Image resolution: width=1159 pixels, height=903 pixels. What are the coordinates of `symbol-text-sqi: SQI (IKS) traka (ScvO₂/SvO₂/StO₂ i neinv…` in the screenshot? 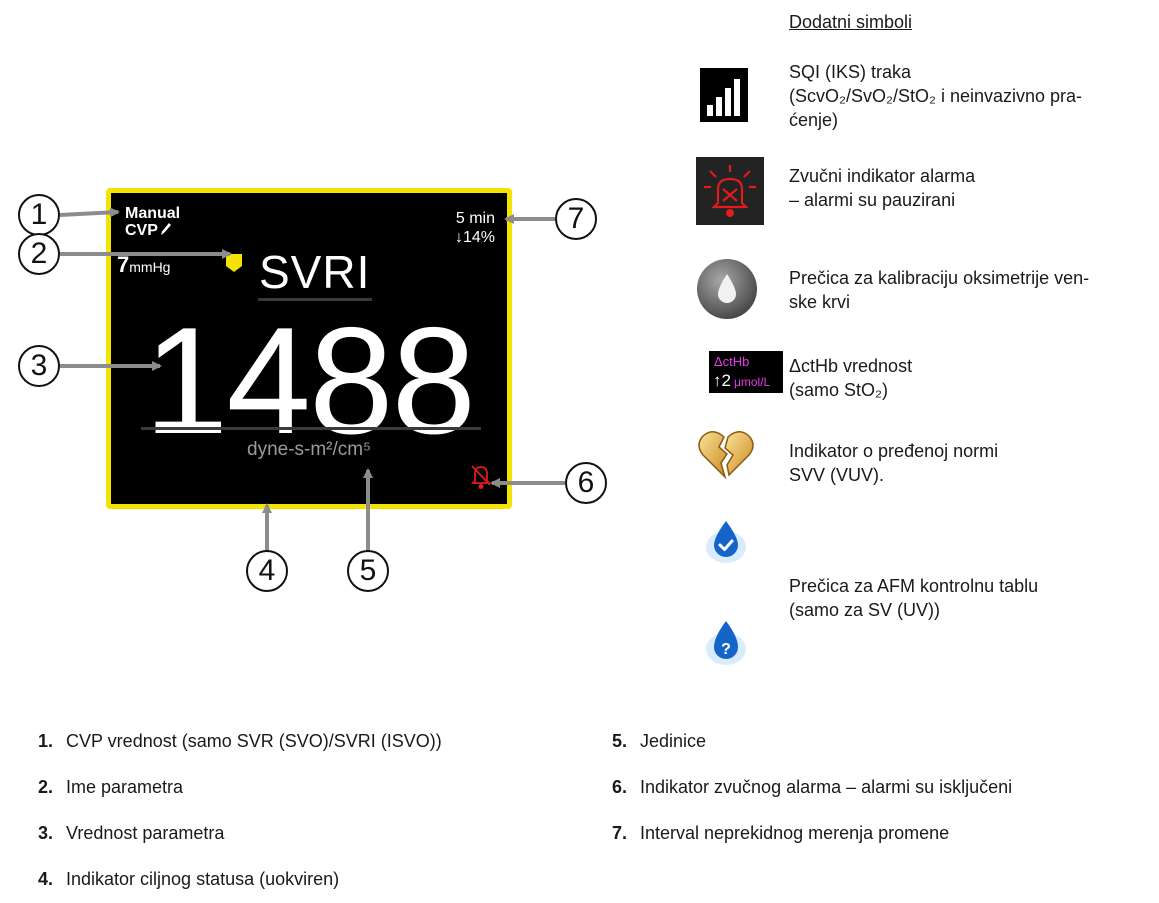 It's located at (936, 96).